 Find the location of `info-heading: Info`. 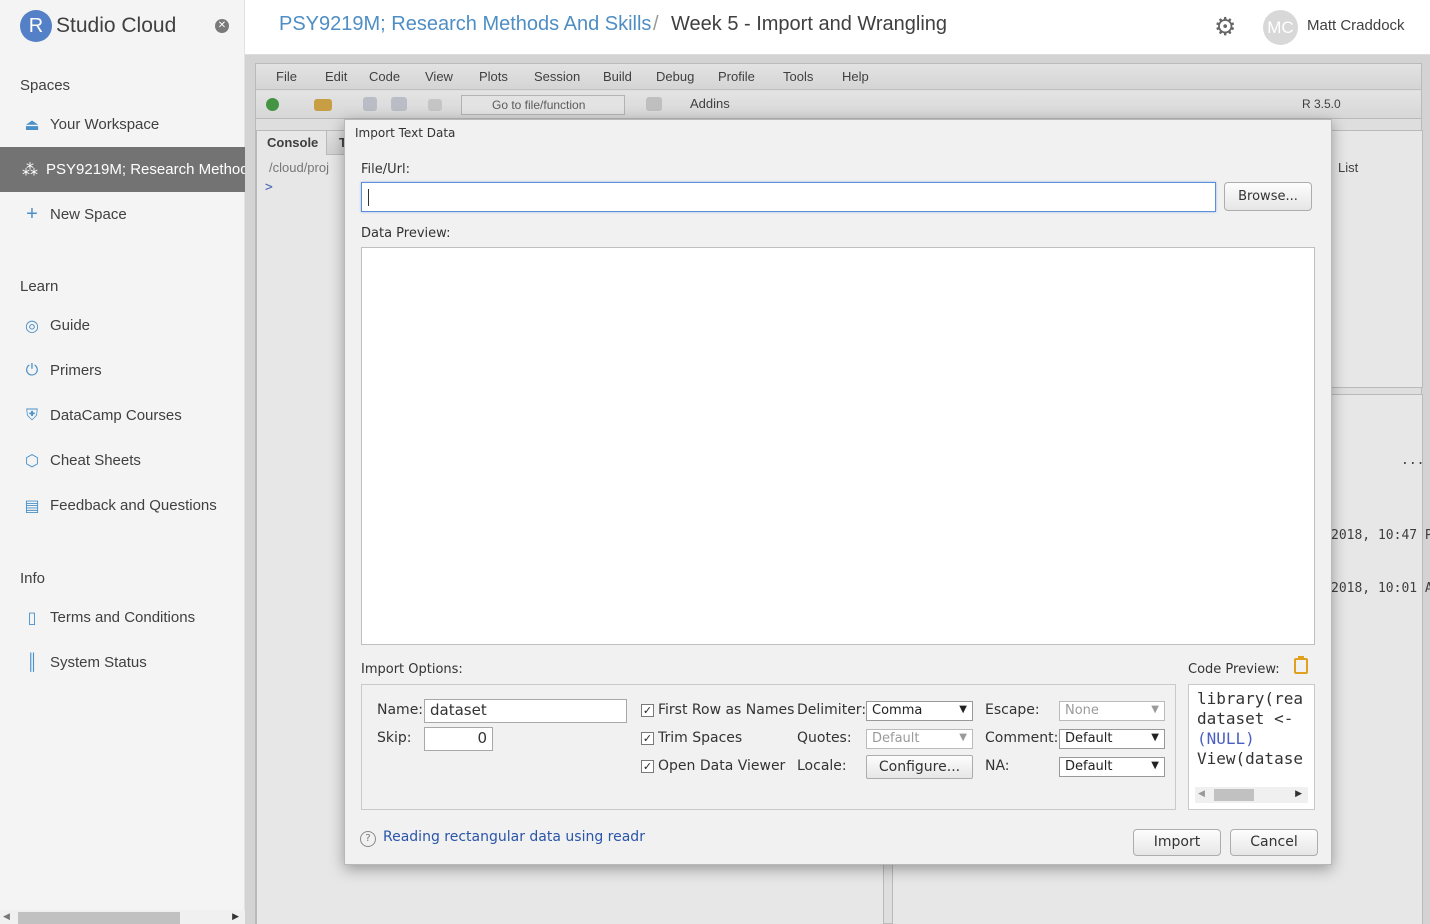

info-heading: Info is located at coordinates (33, 578).